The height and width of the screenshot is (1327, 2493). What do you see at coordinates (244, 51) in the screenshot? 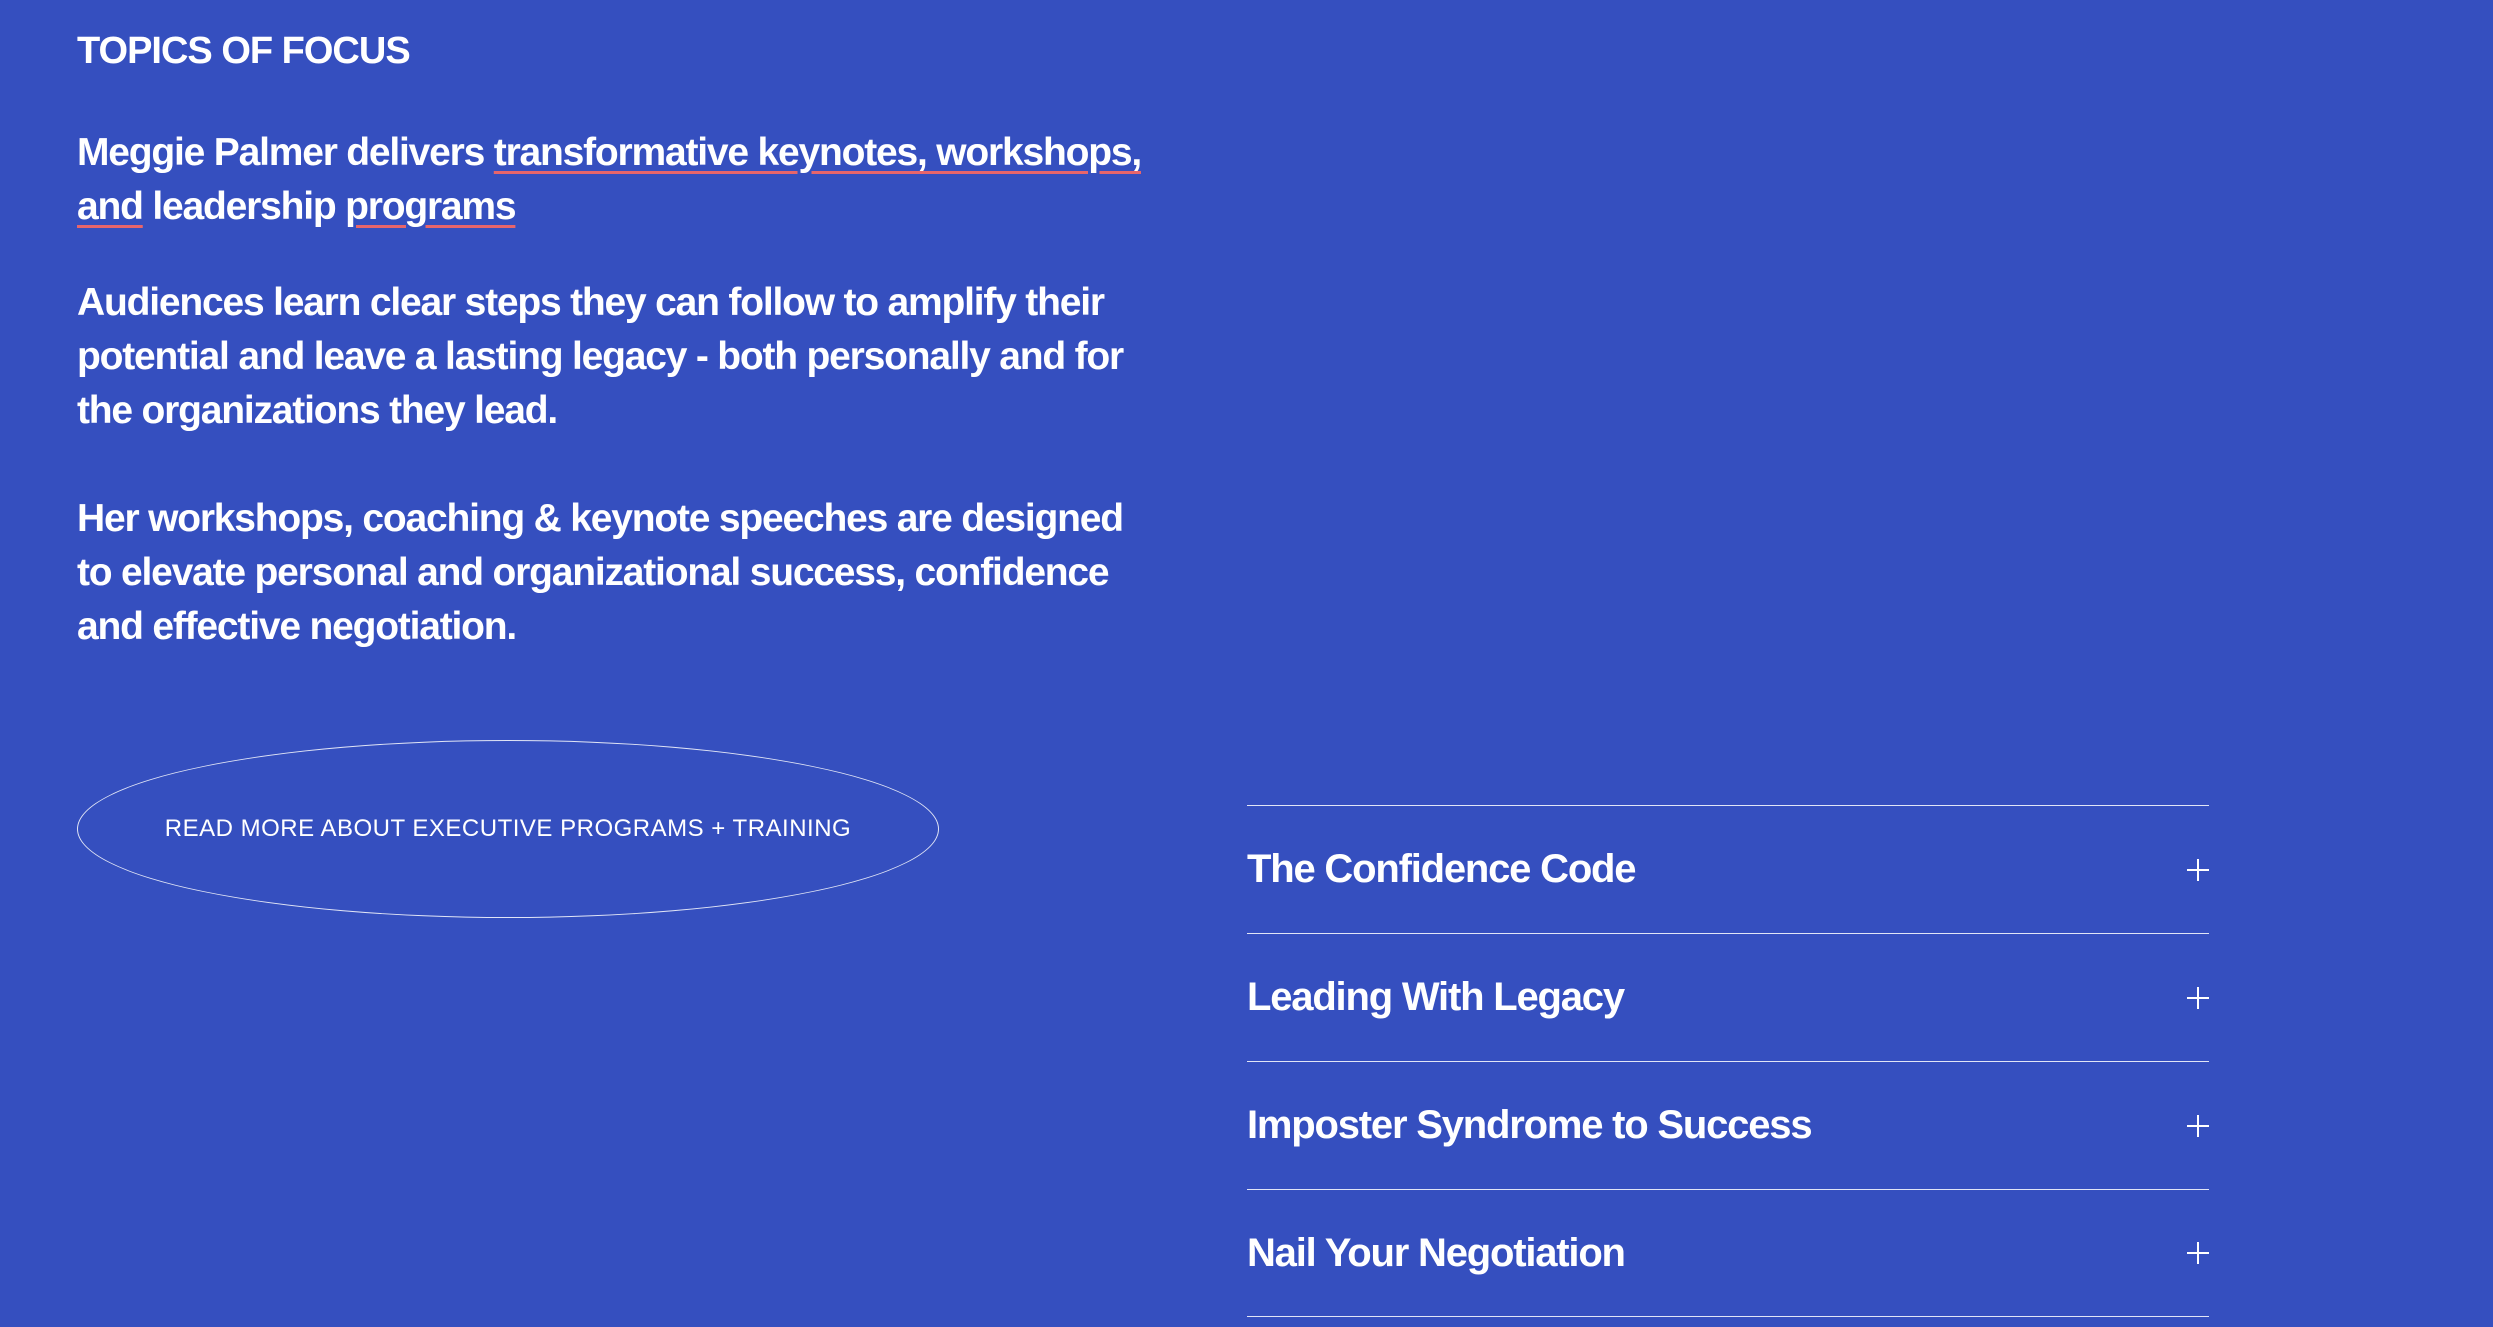
I see `section-label: TOPICS OF FOCUS` at bounding box center [244, 51].